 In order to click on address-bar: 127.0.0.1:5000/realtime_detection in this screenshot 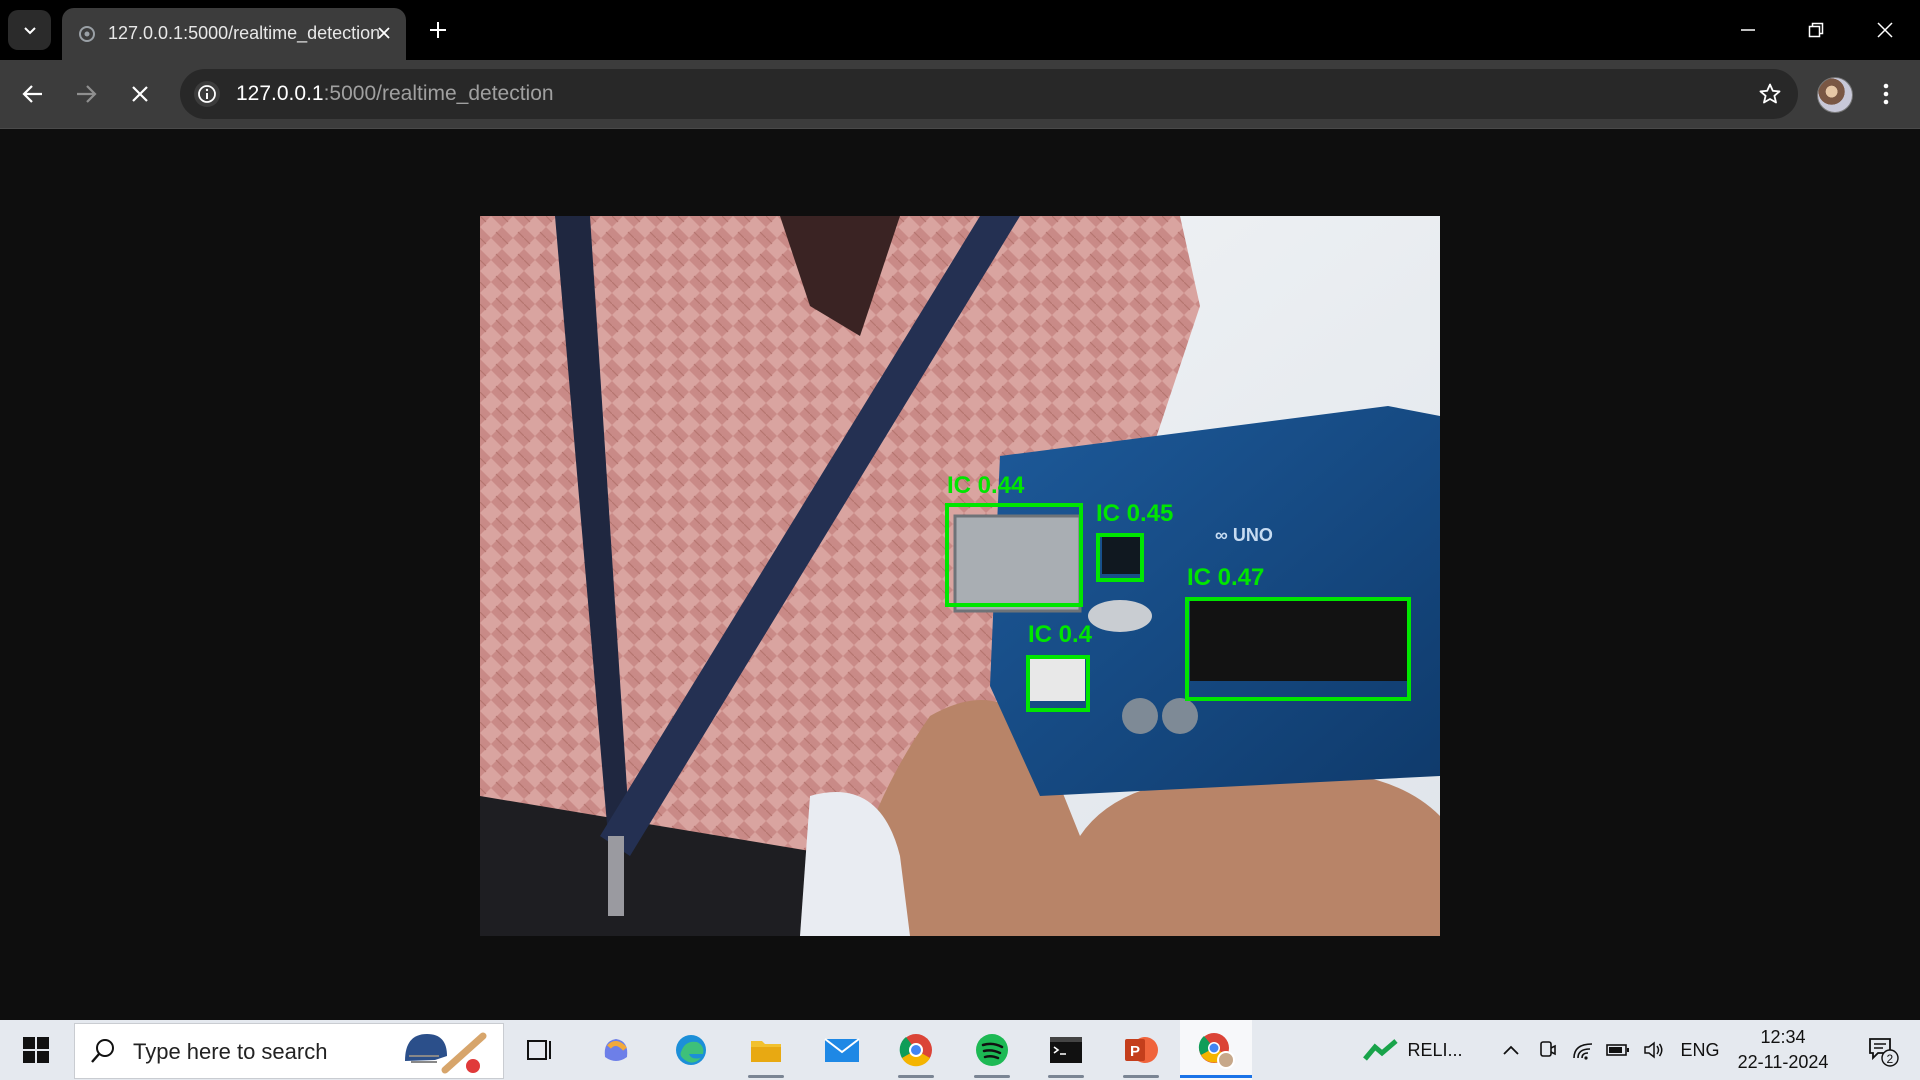, I will do `click(989, 94)`.